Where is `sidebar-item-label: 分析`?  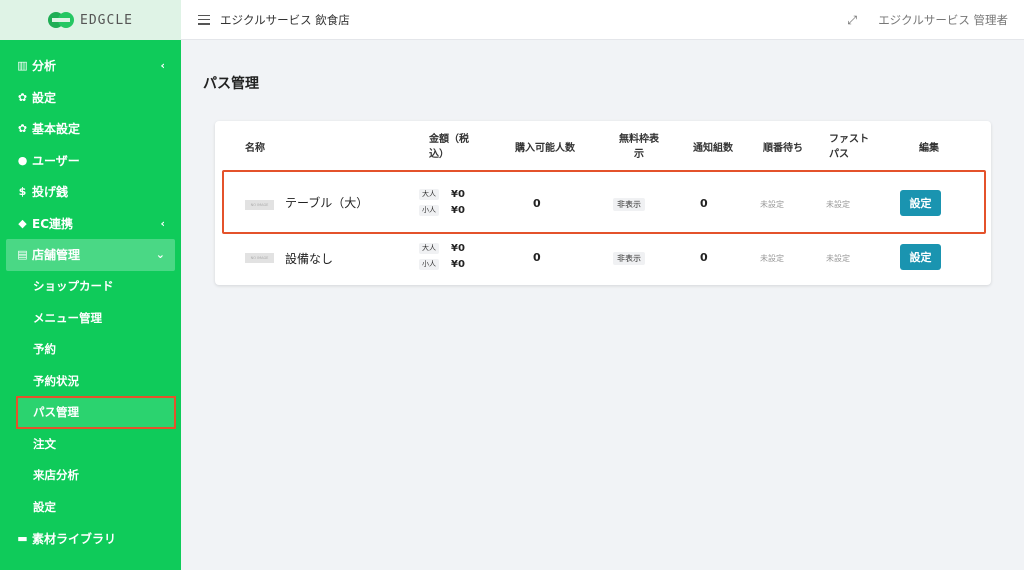
sidebar-item-label: 分析 is located at coordinates (44, 66).